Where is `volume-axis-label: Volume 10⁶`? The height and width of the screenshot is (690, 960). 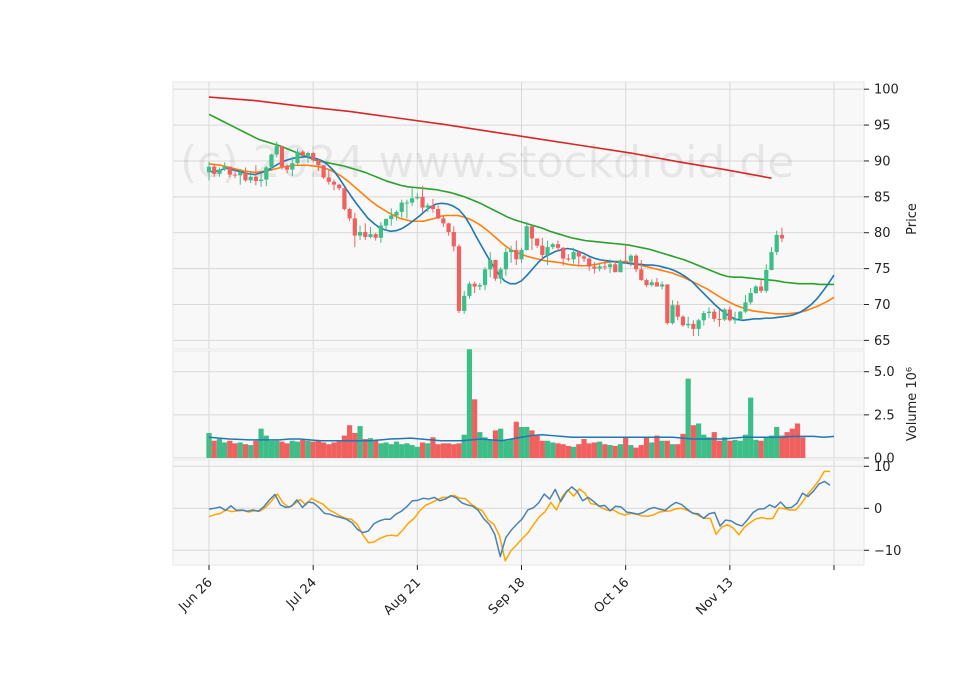
volume-axis-label: Volume 10⁶ is located at coordinates (912, 404).